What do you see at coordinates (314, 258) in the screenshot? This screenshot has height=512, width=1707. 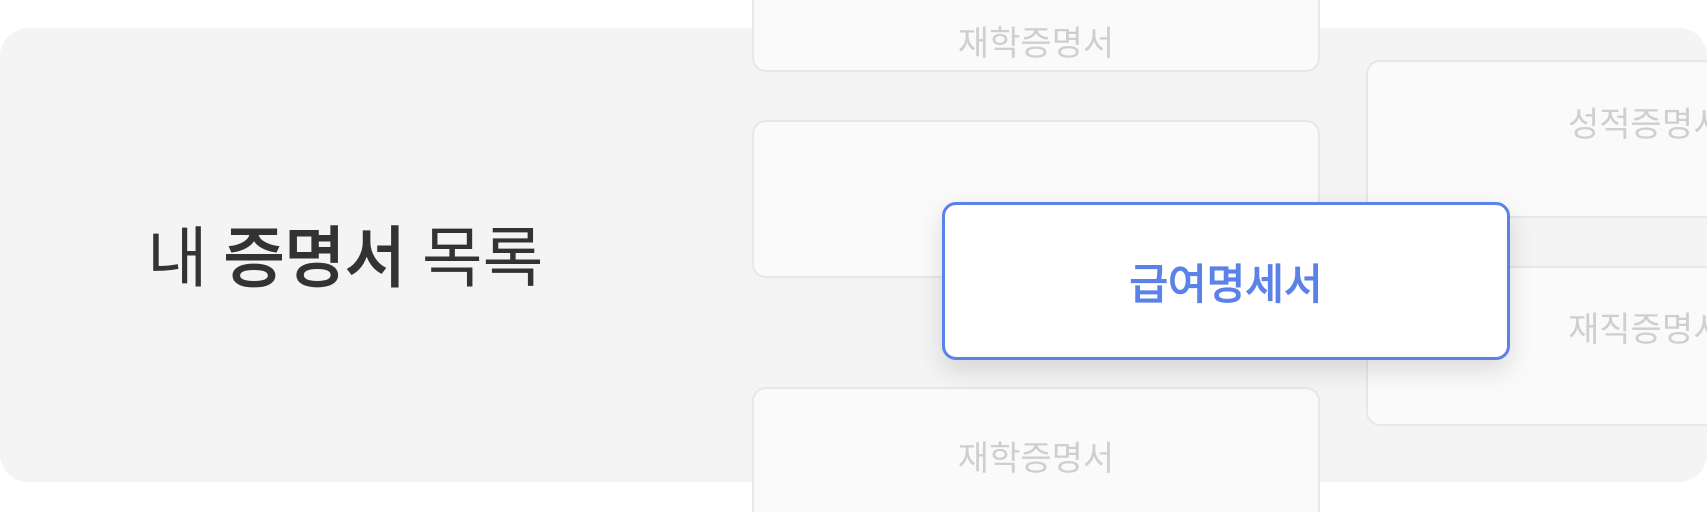 I see `title-emphasis: 증명서` at bounding box center [314, 258].